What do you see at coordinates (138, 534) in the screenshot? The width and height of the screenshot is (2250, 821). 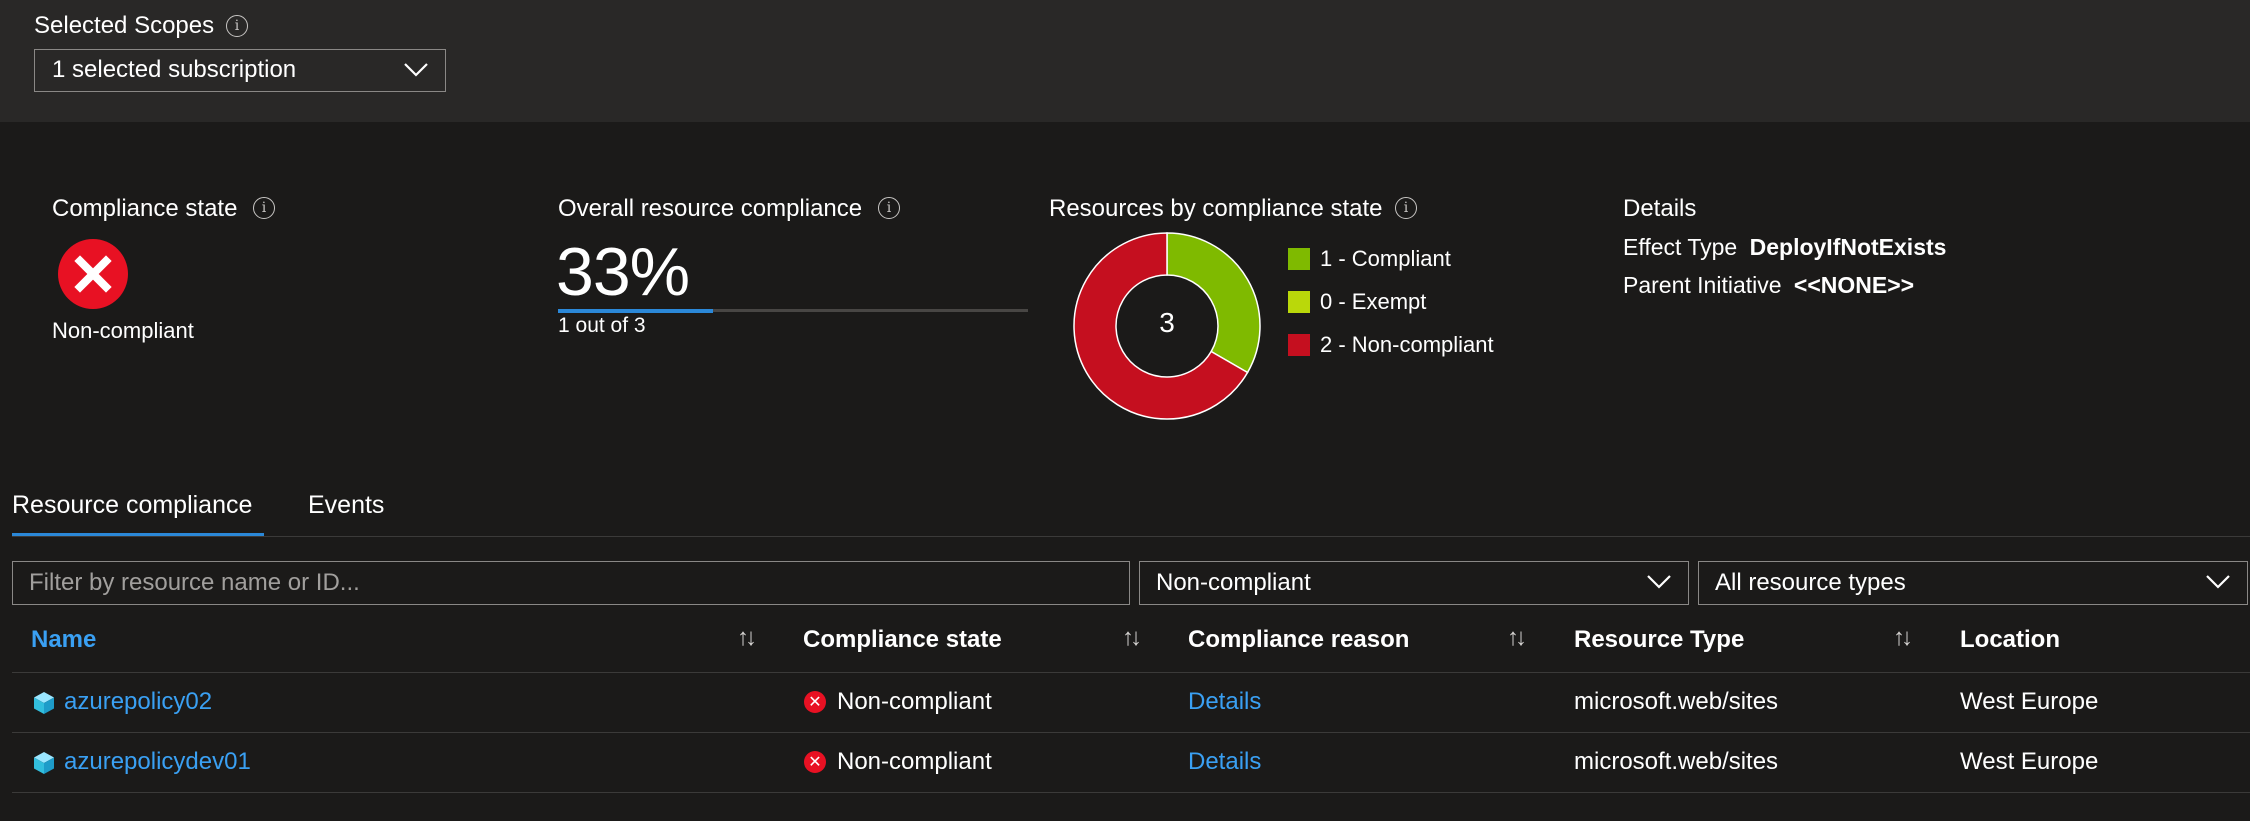 I see `active-tab-indicator` at bounding box center [138, 534].